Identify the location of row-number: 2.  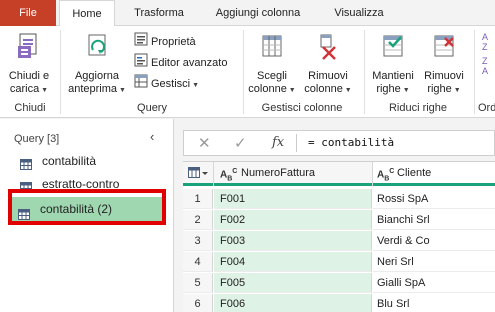
(198, 220).